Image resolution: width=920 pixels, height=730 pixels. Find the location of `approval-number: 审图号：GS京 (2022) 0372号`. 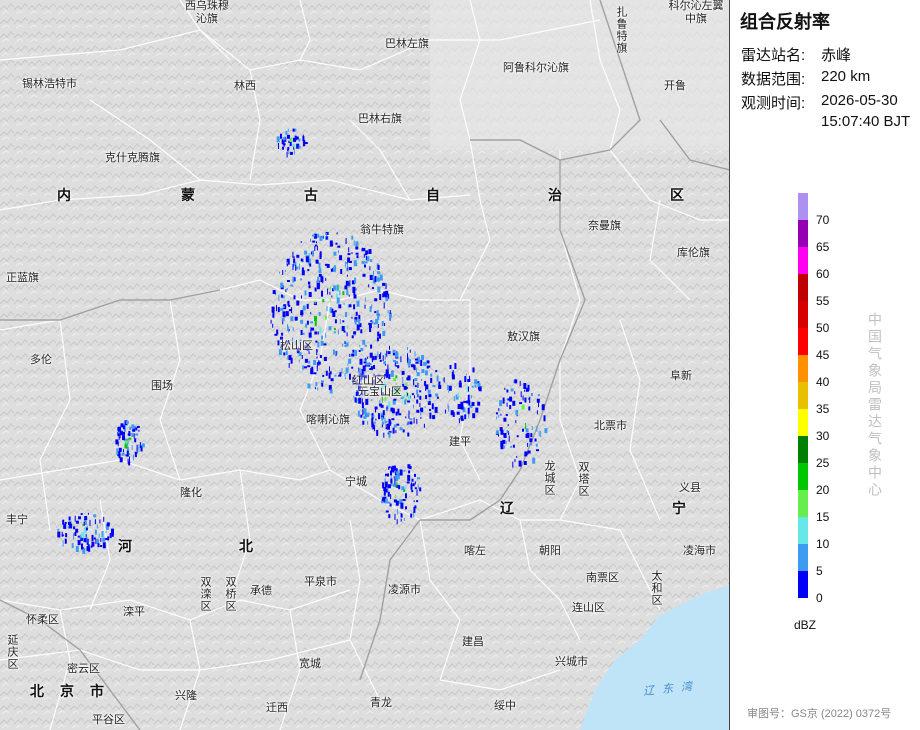

approval-number: 审图号：GS京 (2022) 0372号 is located at coordinates (819, 714).